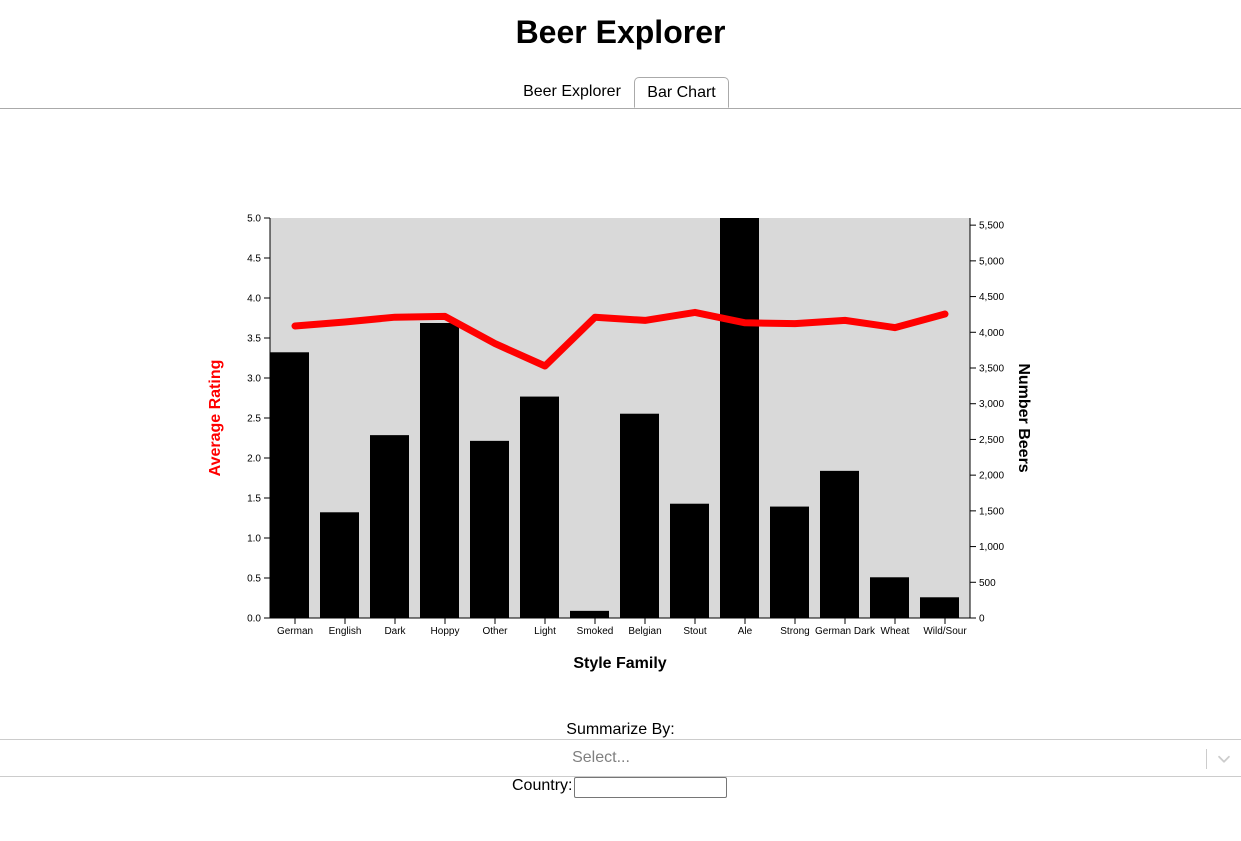  Describe the element at coordinates (254, 579) in the screenshot. I see `left-axis-tick-label: 0.5` at that location.